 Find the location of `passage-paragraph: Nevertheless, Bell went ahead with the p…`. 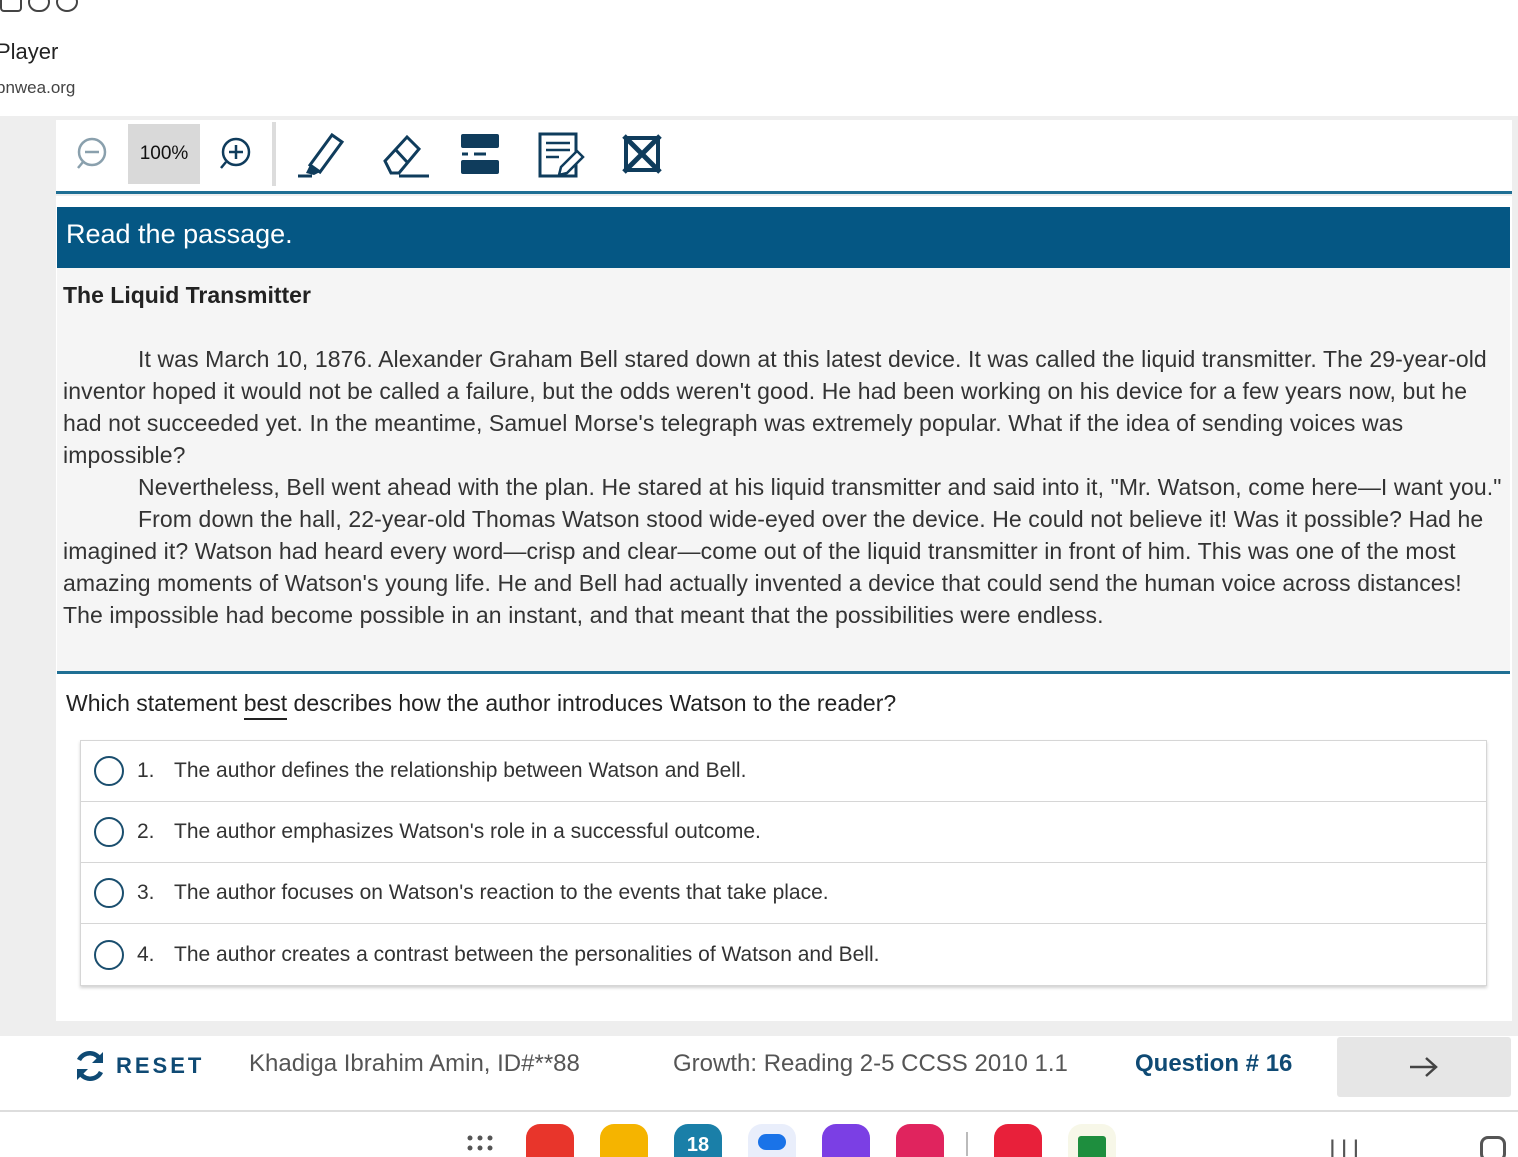

passage-paragraph: Nevertheless, Bell went ahead with the p… is located at coordinates (820, 487).